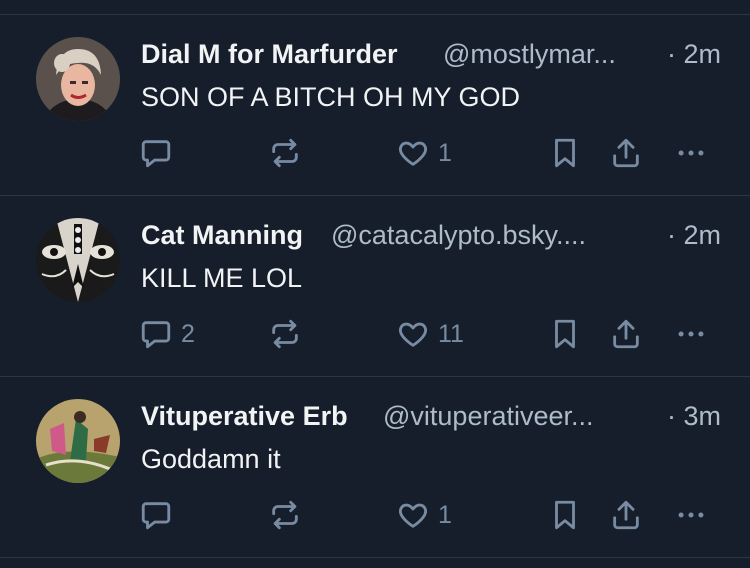  I want to click on post-text: SON OF A BITCH OH MY GOD, so click(331, 97).